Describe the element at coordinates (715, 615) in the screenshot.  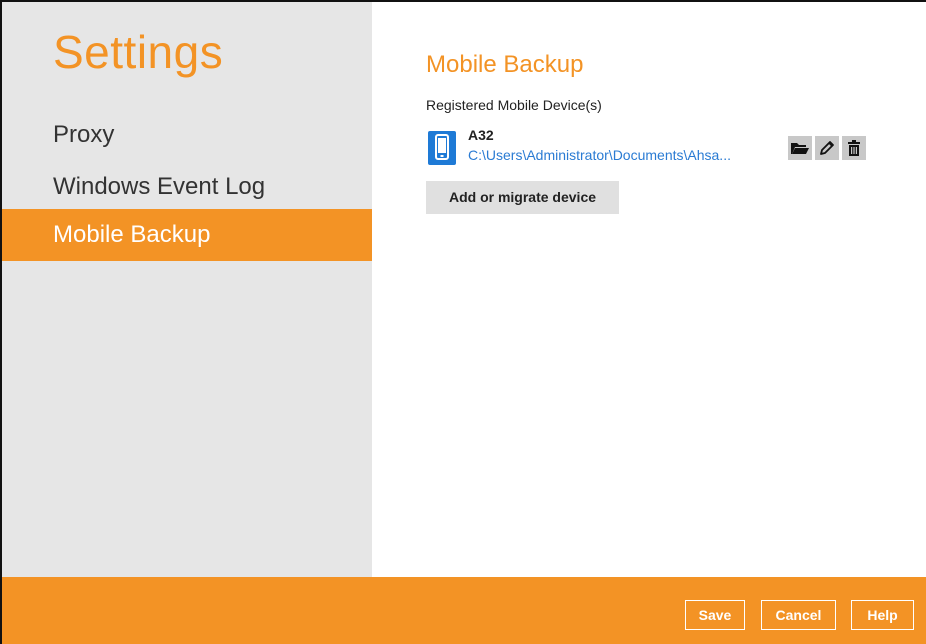
I see `save-button: Save` at that location.